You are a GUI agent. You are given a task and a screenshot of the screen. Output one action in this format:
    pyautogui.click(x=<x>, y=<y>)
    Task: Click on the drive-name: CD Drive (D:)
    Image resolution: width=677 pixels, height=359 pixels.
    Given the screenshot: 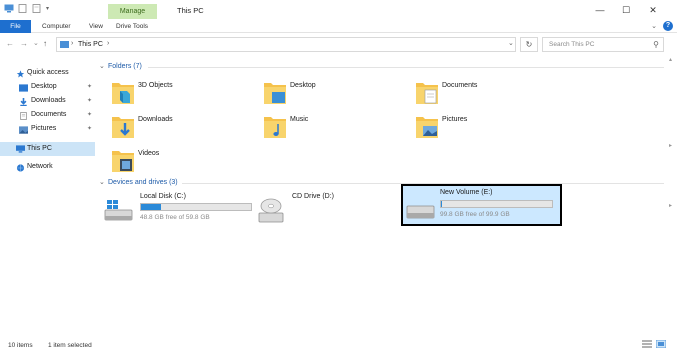 What is the action you would take?
    pyautogui.click(x=313, y=196)
    